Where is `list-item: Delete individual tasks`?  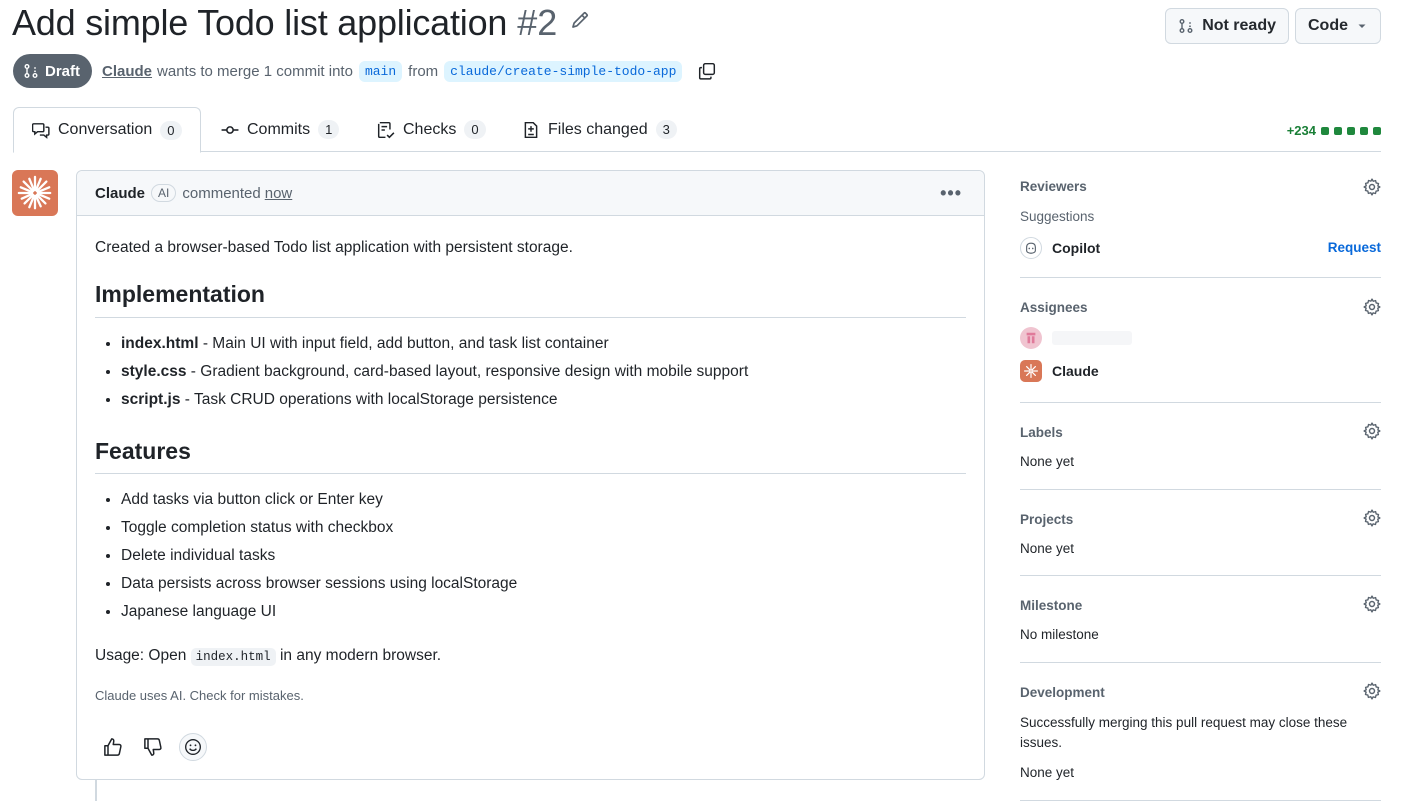 list-item: Delete individual tasks is located at coordinates (543, 556).